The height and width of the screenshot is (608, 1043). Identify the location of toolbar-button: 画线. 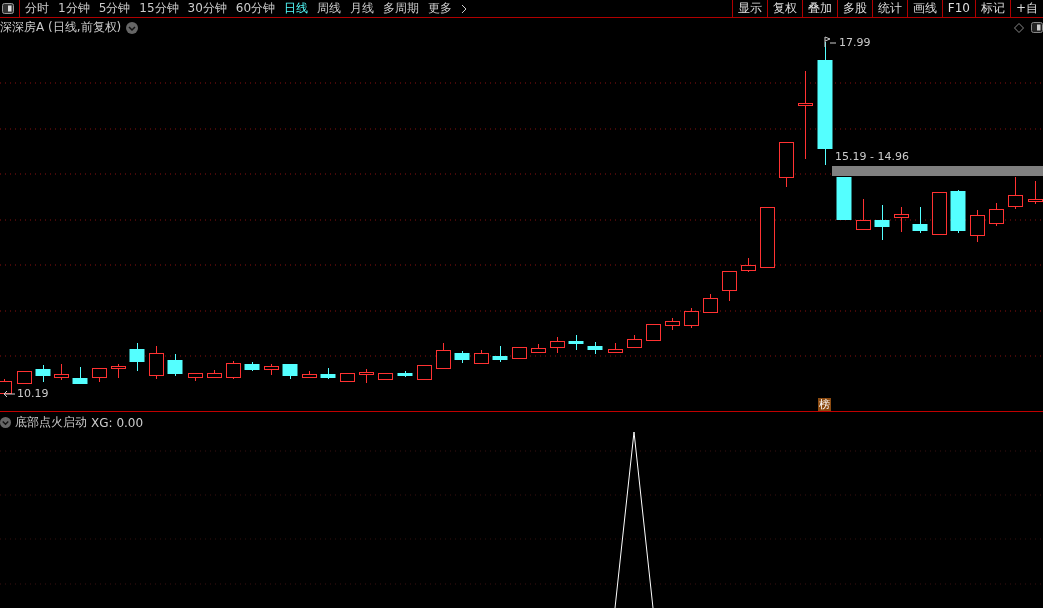
(924, 8).